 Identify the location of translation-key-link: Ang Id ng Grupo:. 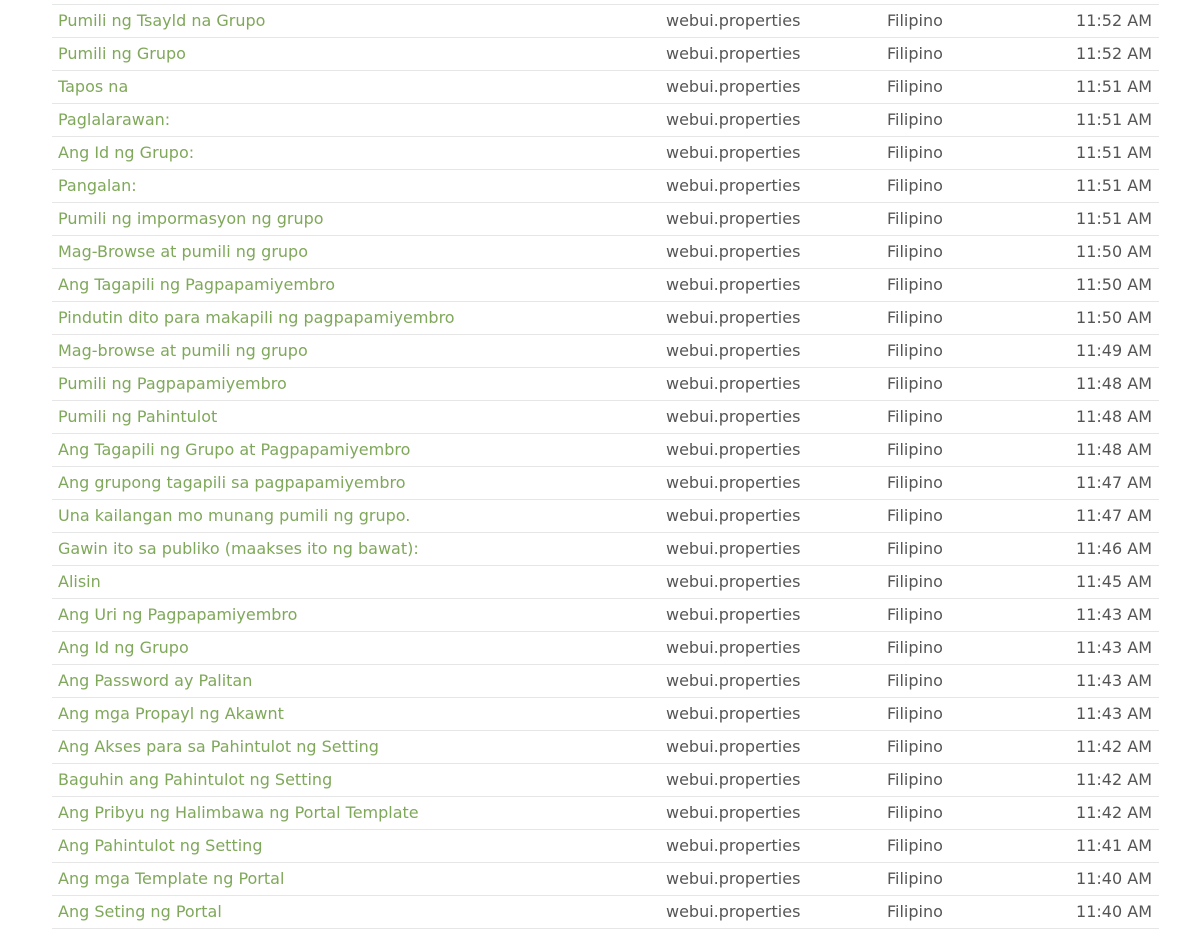
(126, 153).